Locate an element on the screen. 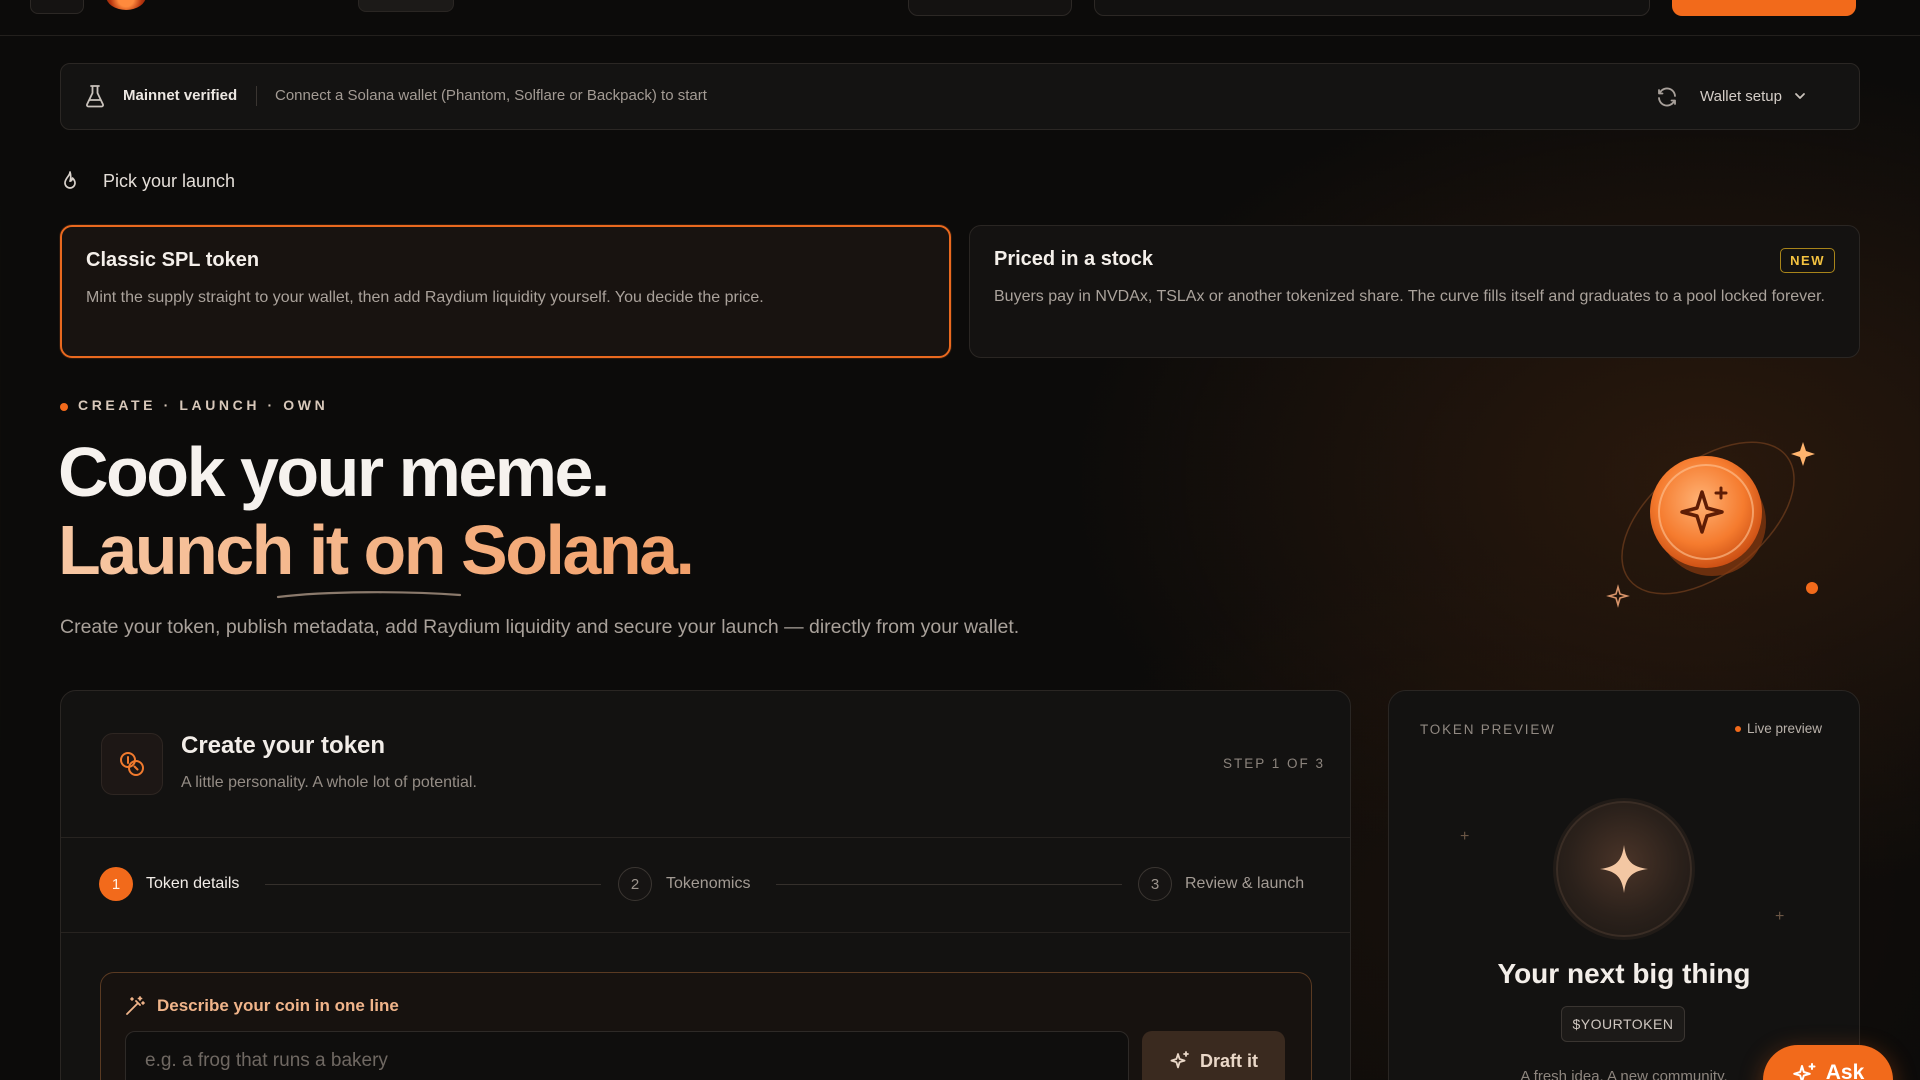  ask-label: Ask is located at coordinates (1845, 1070).